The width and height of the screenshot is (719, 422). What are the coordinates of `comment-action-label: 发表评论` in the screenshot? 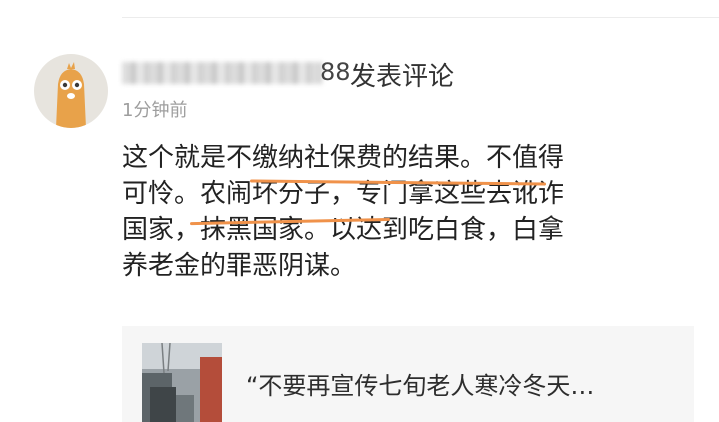 It's located at (402, 77).